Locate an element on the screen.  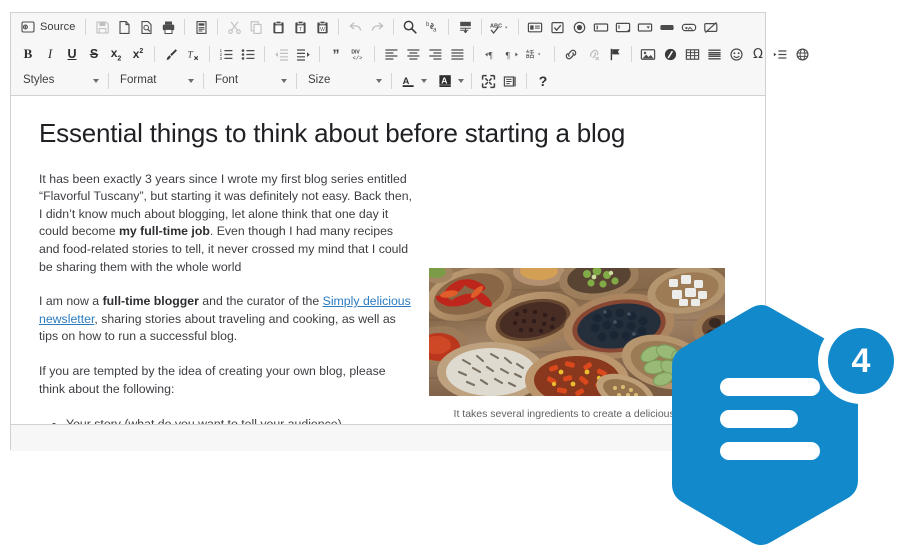
select-all-icon is located at coordinates (465, 27).